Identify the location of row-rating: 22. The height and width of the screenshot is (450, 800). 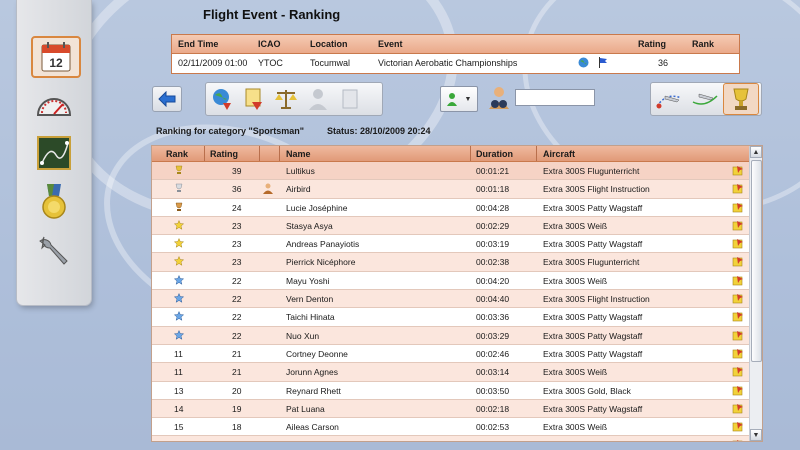
(237, 299).